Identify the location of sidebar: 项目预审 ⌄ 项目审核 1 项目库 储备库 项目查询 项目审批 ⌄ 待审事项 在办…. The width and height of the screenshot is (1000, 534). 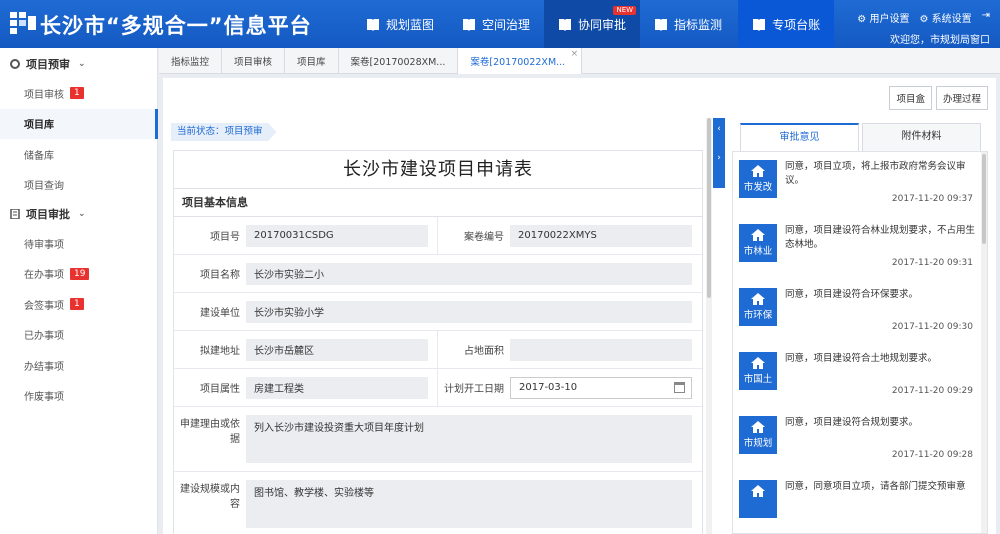
(79, 291).